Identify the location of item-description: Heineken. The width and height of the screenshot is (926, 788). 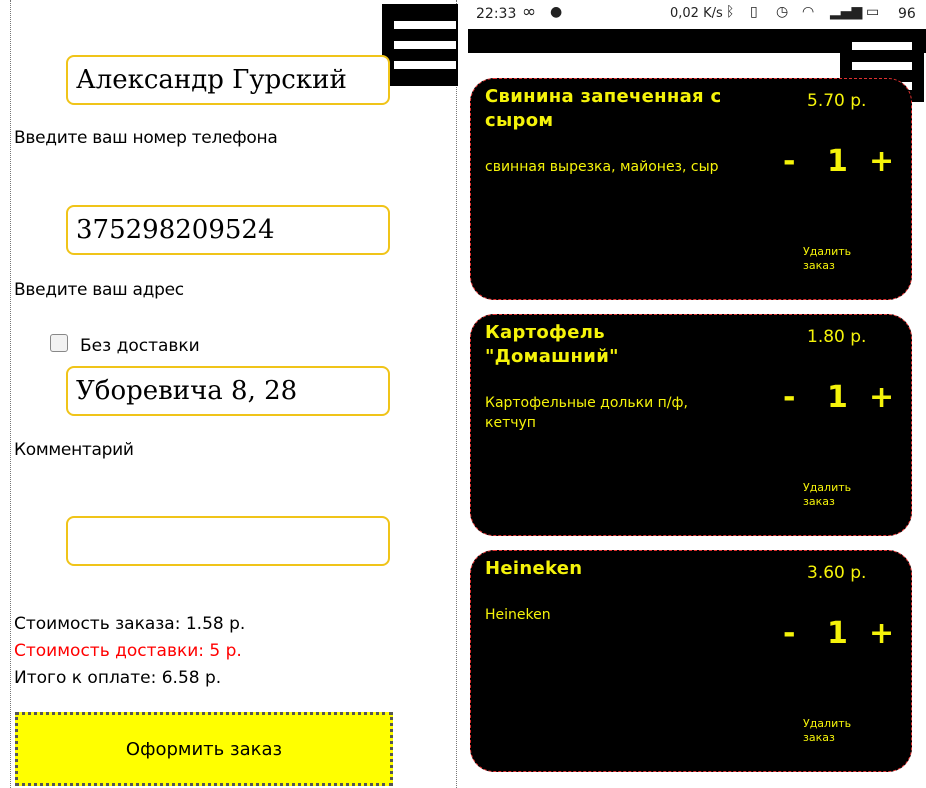
(518, 615).